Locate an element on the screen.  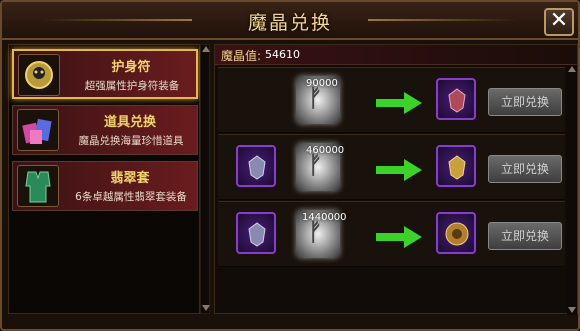
sidebar-item-desc: 6条卓越属性翡翠套装备 is located at coordinates (131, 197).